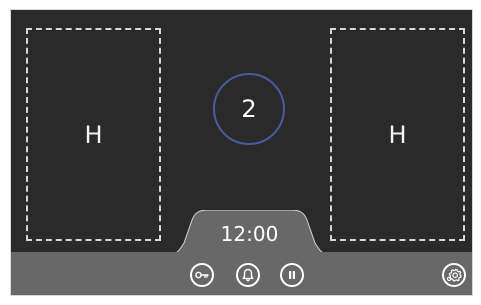  I want to click on zone-left-label: H, so click(93, 134).